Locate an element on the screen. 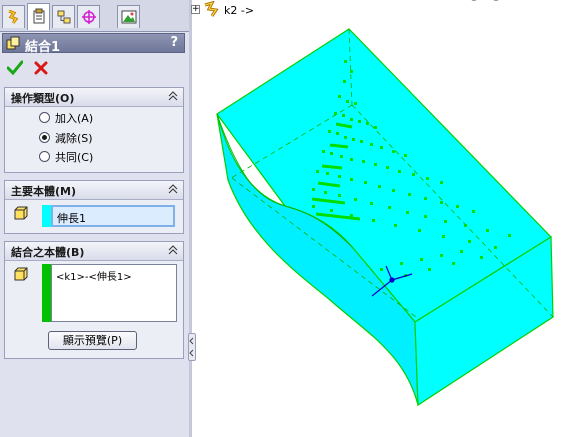 The width and height of the screenshot is (580, 437). manager-tabs is located at coordinates (94, 16).